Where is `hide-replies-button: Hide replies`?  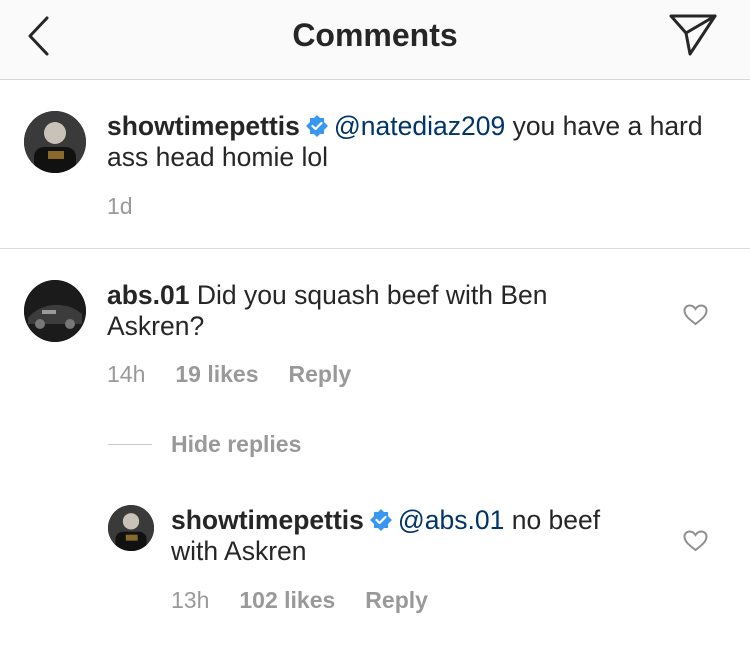
hide-replies-button: Hide replies is located at coordinates (236, 444).